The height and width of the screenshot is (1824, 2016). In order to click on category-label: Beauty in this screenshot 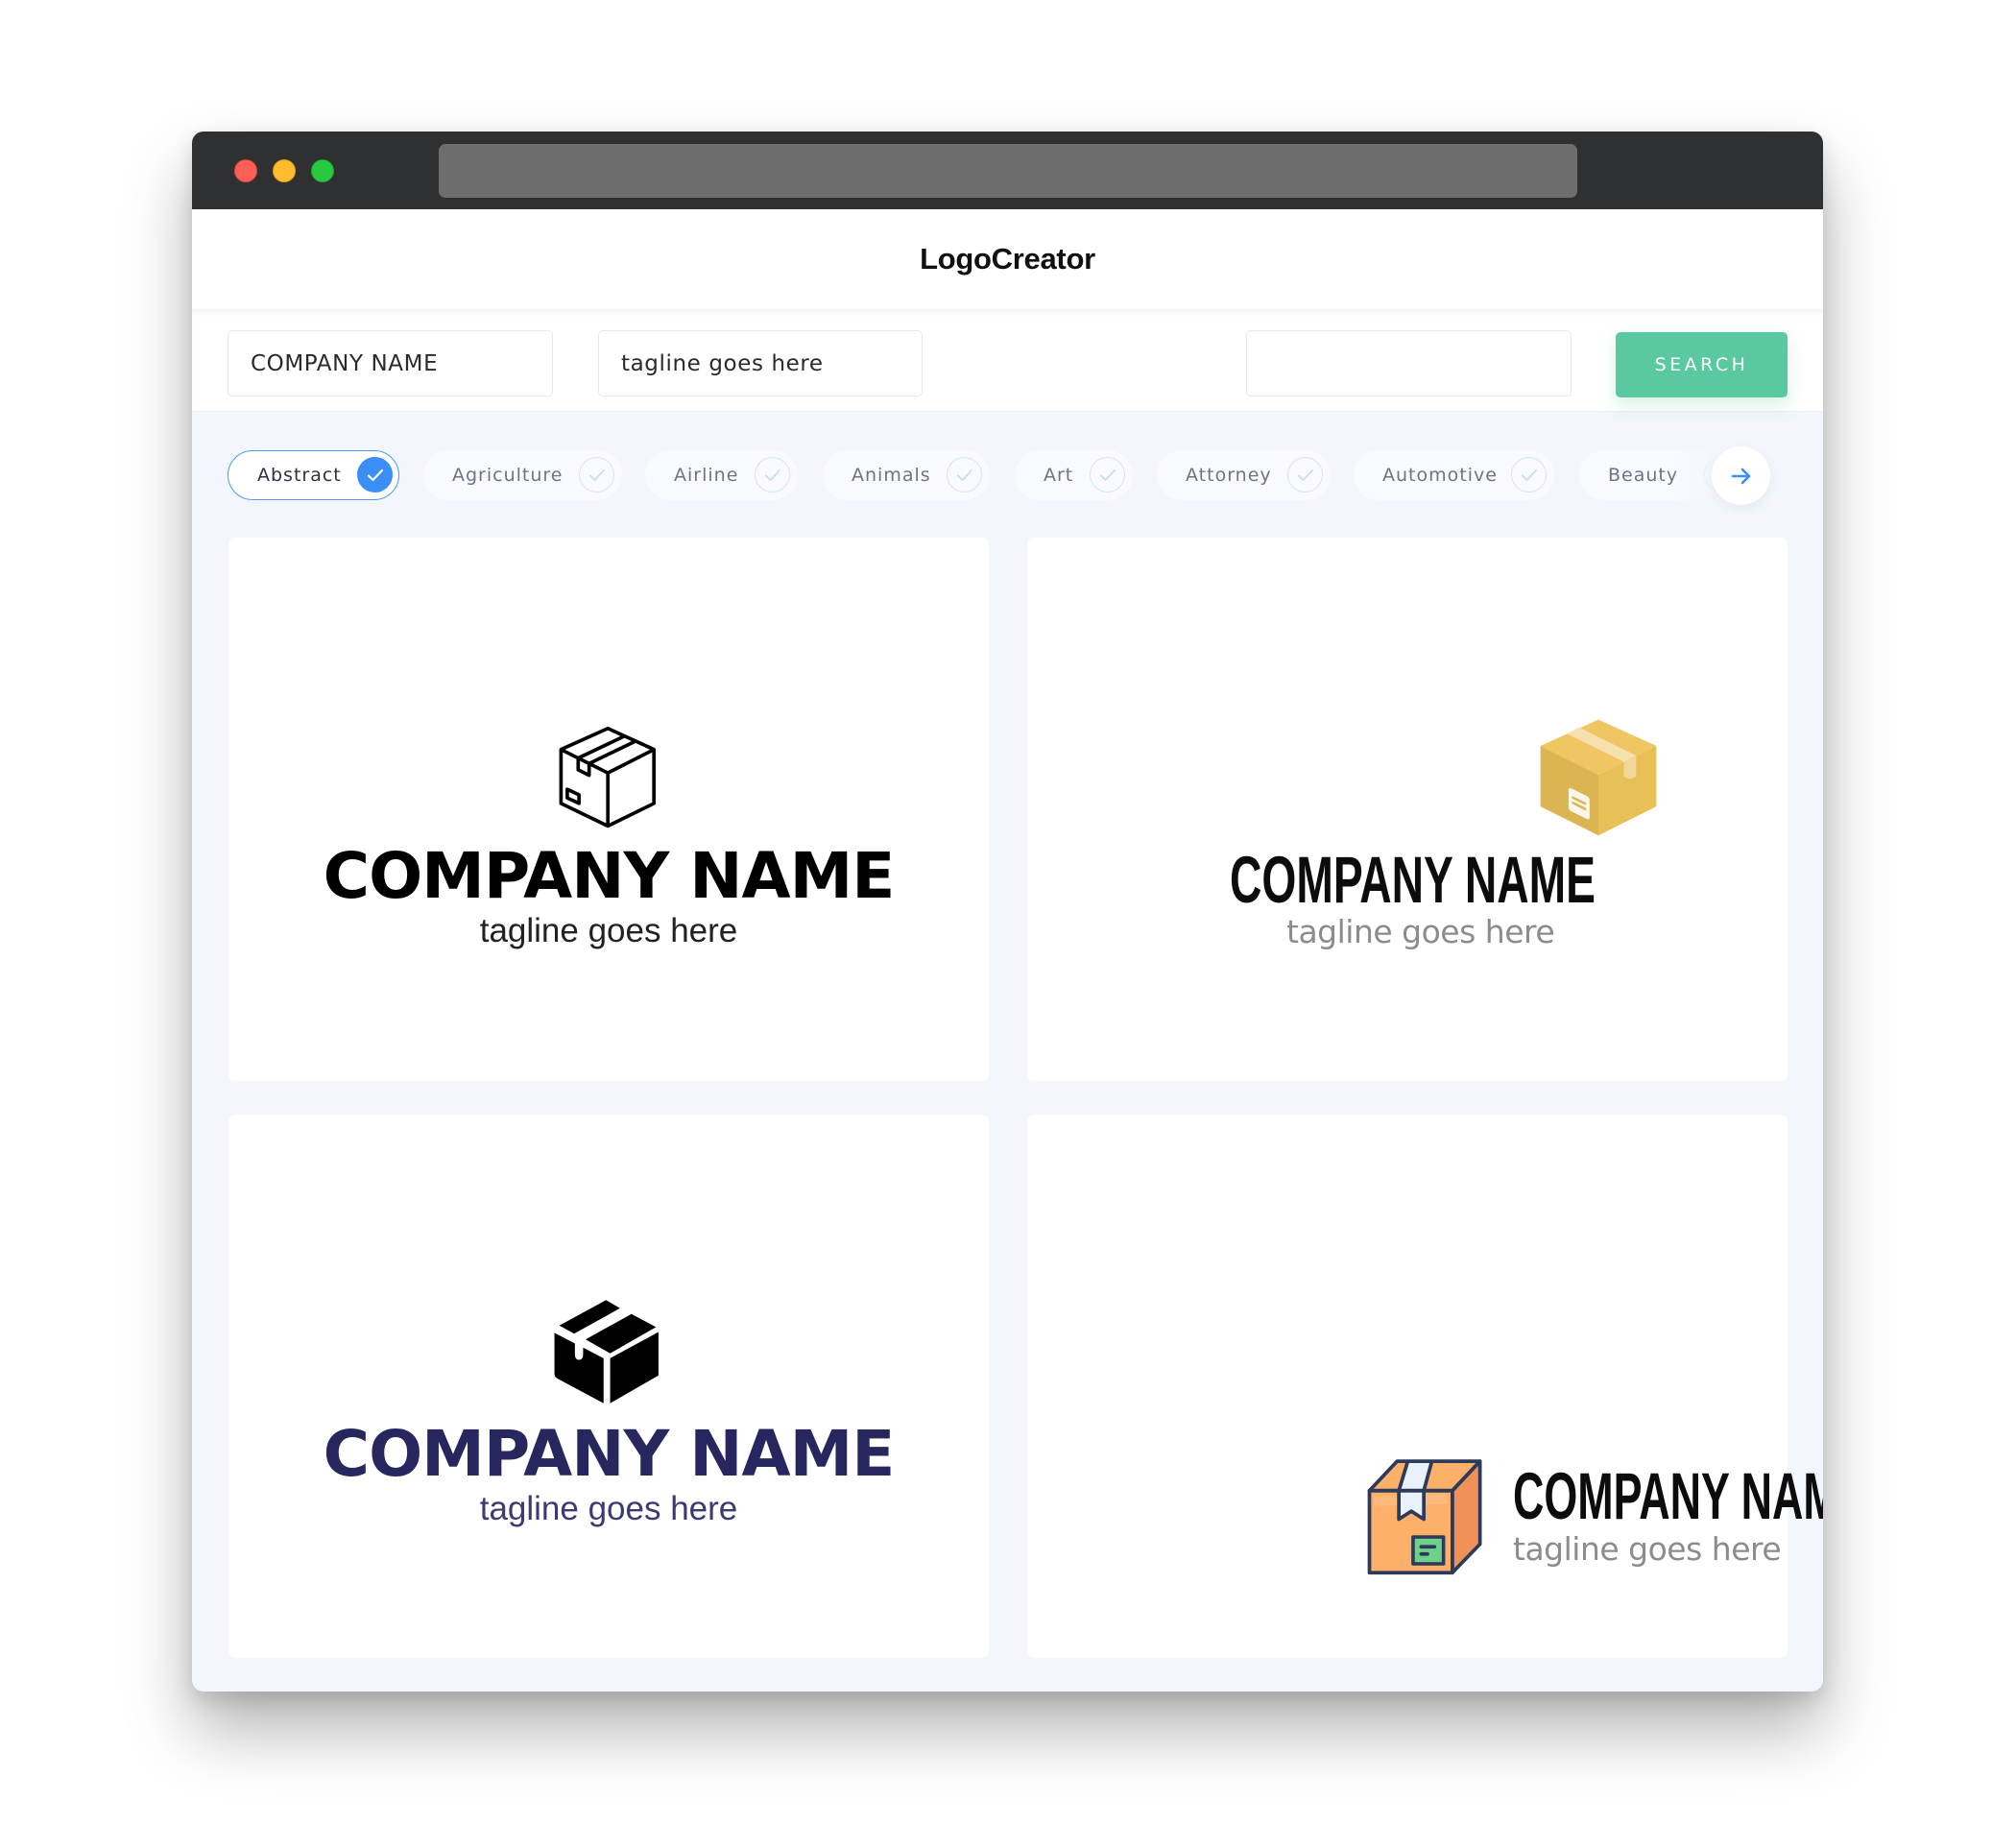, I will do `click(1643, 476)`.